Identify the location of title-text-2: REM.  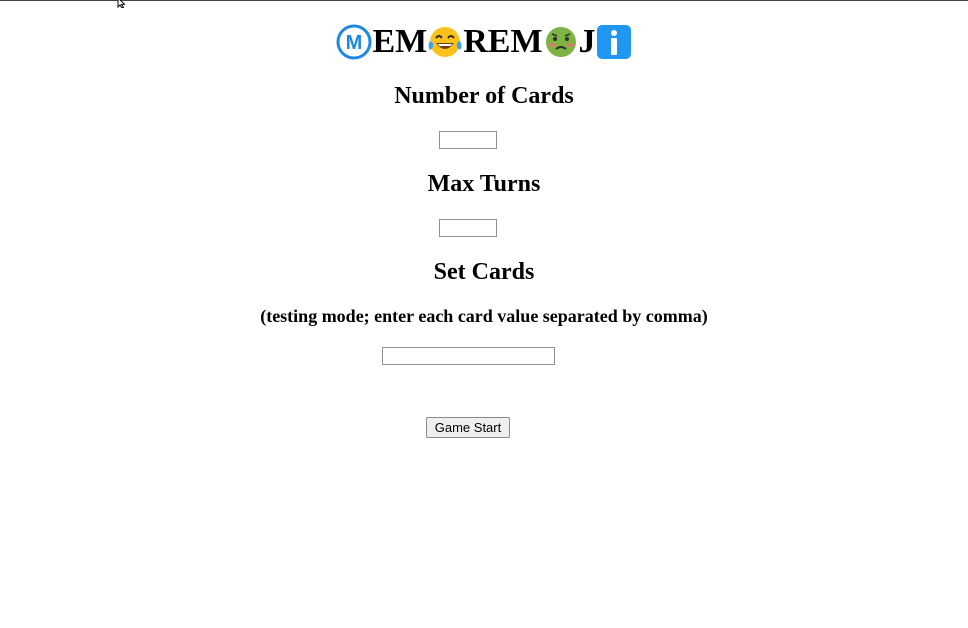
(503, 41).